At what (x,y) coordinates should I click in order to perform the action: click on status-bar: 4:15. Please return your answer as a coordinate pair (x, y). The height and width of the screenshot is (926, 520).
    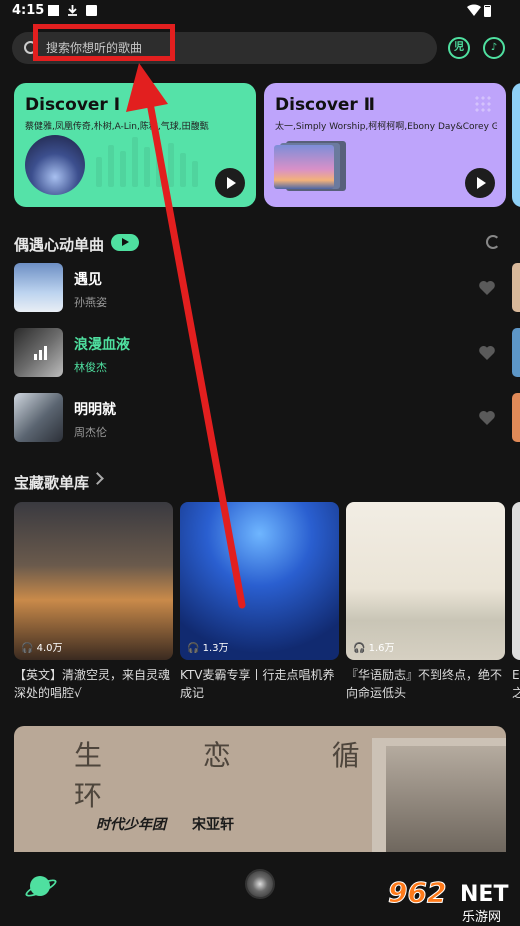
    Looking at the image, I should click on (260, 11).